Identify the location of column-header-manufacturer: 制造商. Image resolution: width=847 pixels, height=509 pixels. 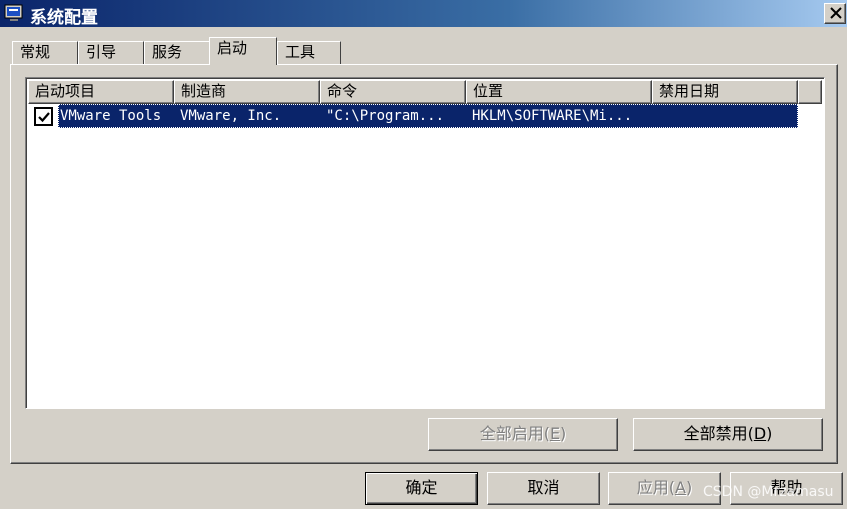
(247, 92).